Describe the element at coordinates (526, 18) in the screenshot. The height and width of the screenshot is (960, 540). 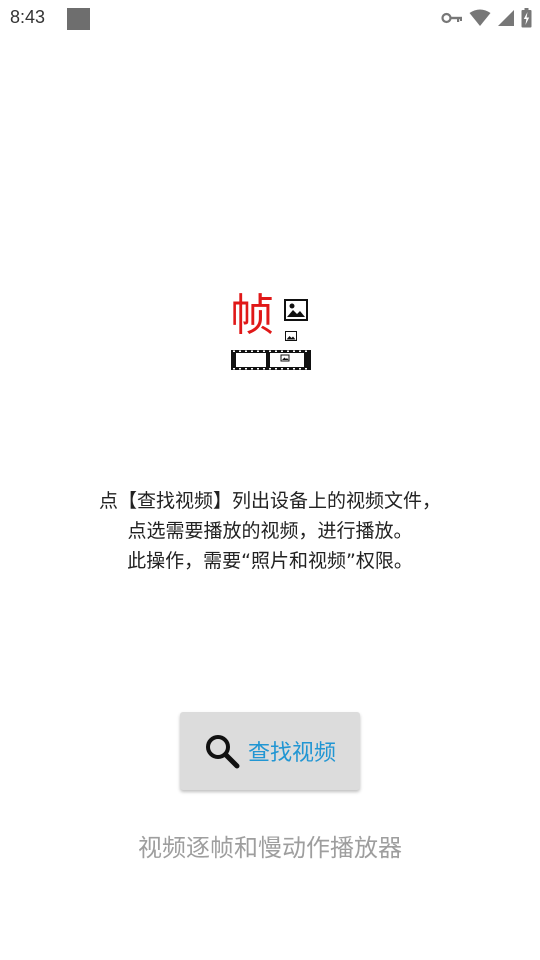
I see `battery-charging-icon` at that location.